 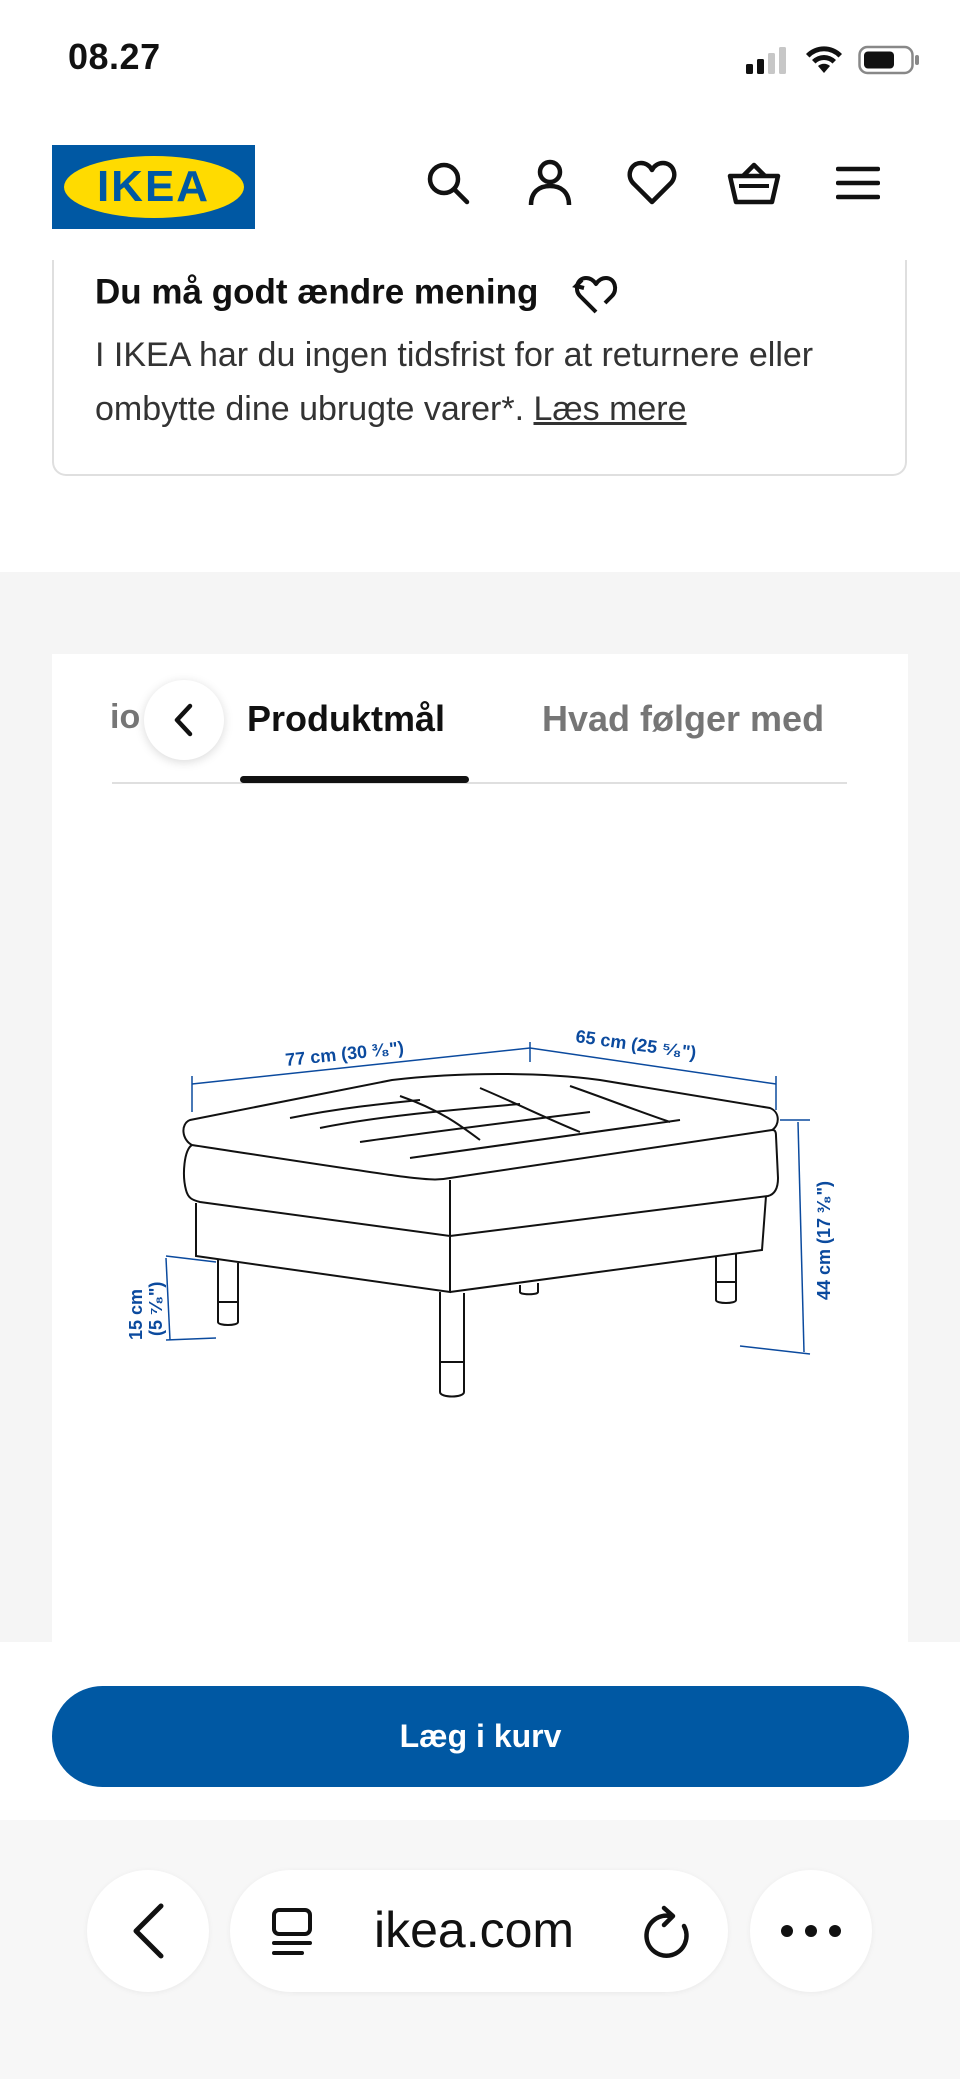 What do you see at coordinates (480, 1736) in the screenshot?
I see `add-to-cart-button: Læg i kurv` at bounding box center [480, 1736].